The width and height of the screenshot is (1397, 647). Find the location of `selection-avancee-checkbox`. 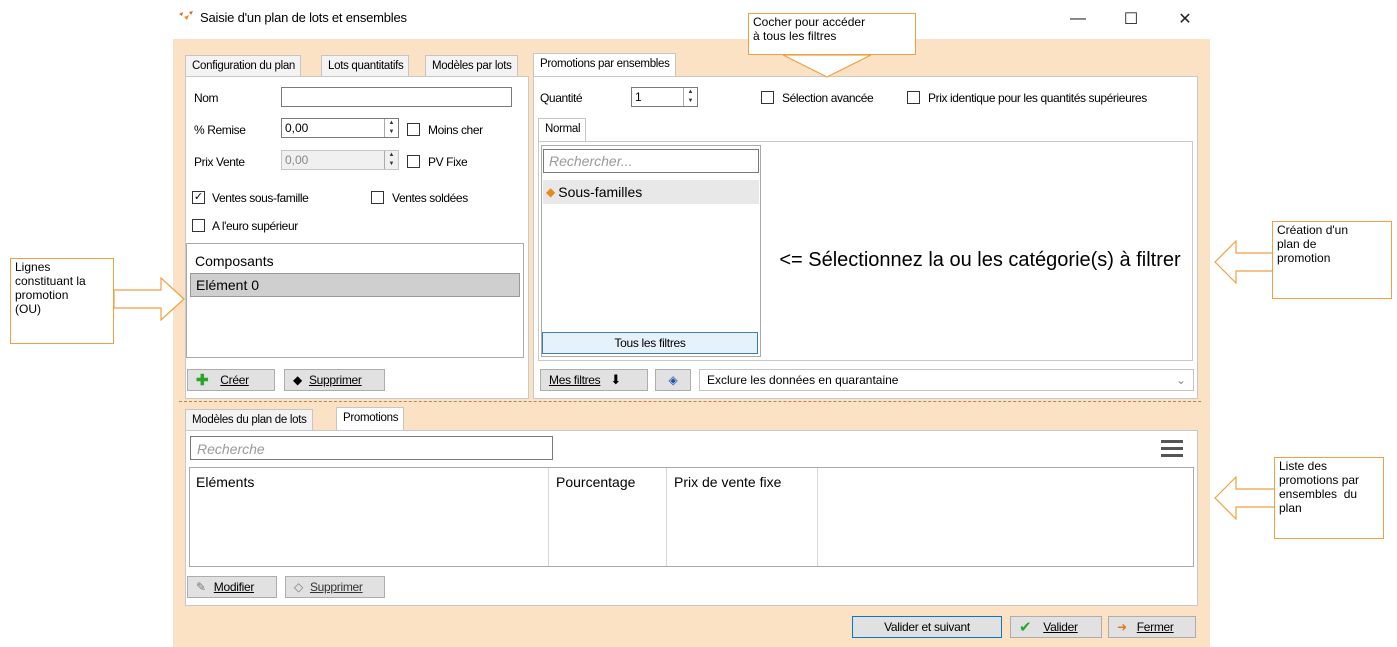

selection-avancee-checkbox is located at coordinates (767, 97).